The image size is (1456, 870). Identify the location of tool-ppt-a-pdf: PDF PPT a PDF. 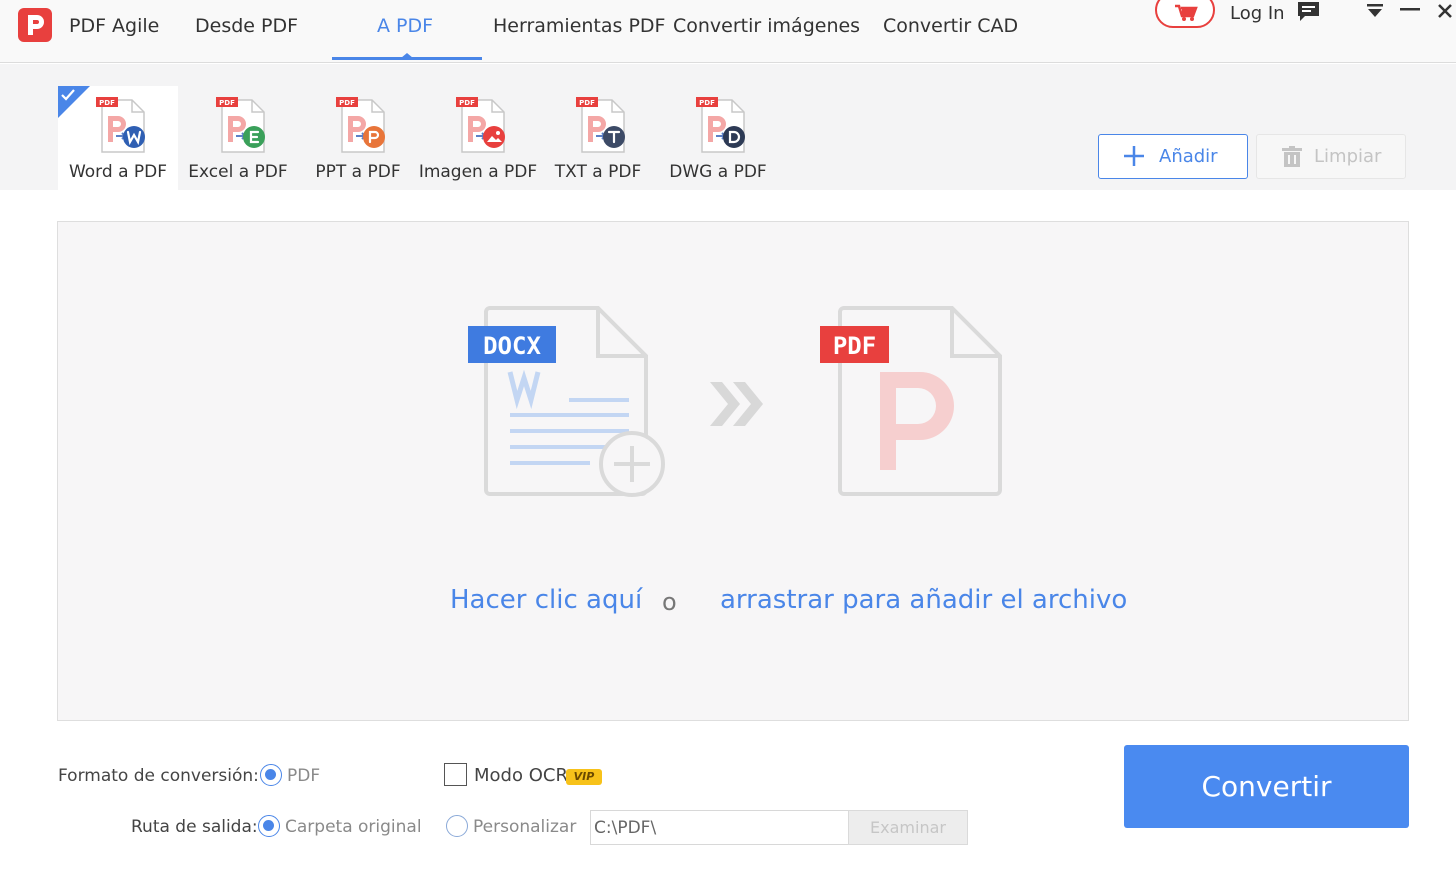
(358, 138).